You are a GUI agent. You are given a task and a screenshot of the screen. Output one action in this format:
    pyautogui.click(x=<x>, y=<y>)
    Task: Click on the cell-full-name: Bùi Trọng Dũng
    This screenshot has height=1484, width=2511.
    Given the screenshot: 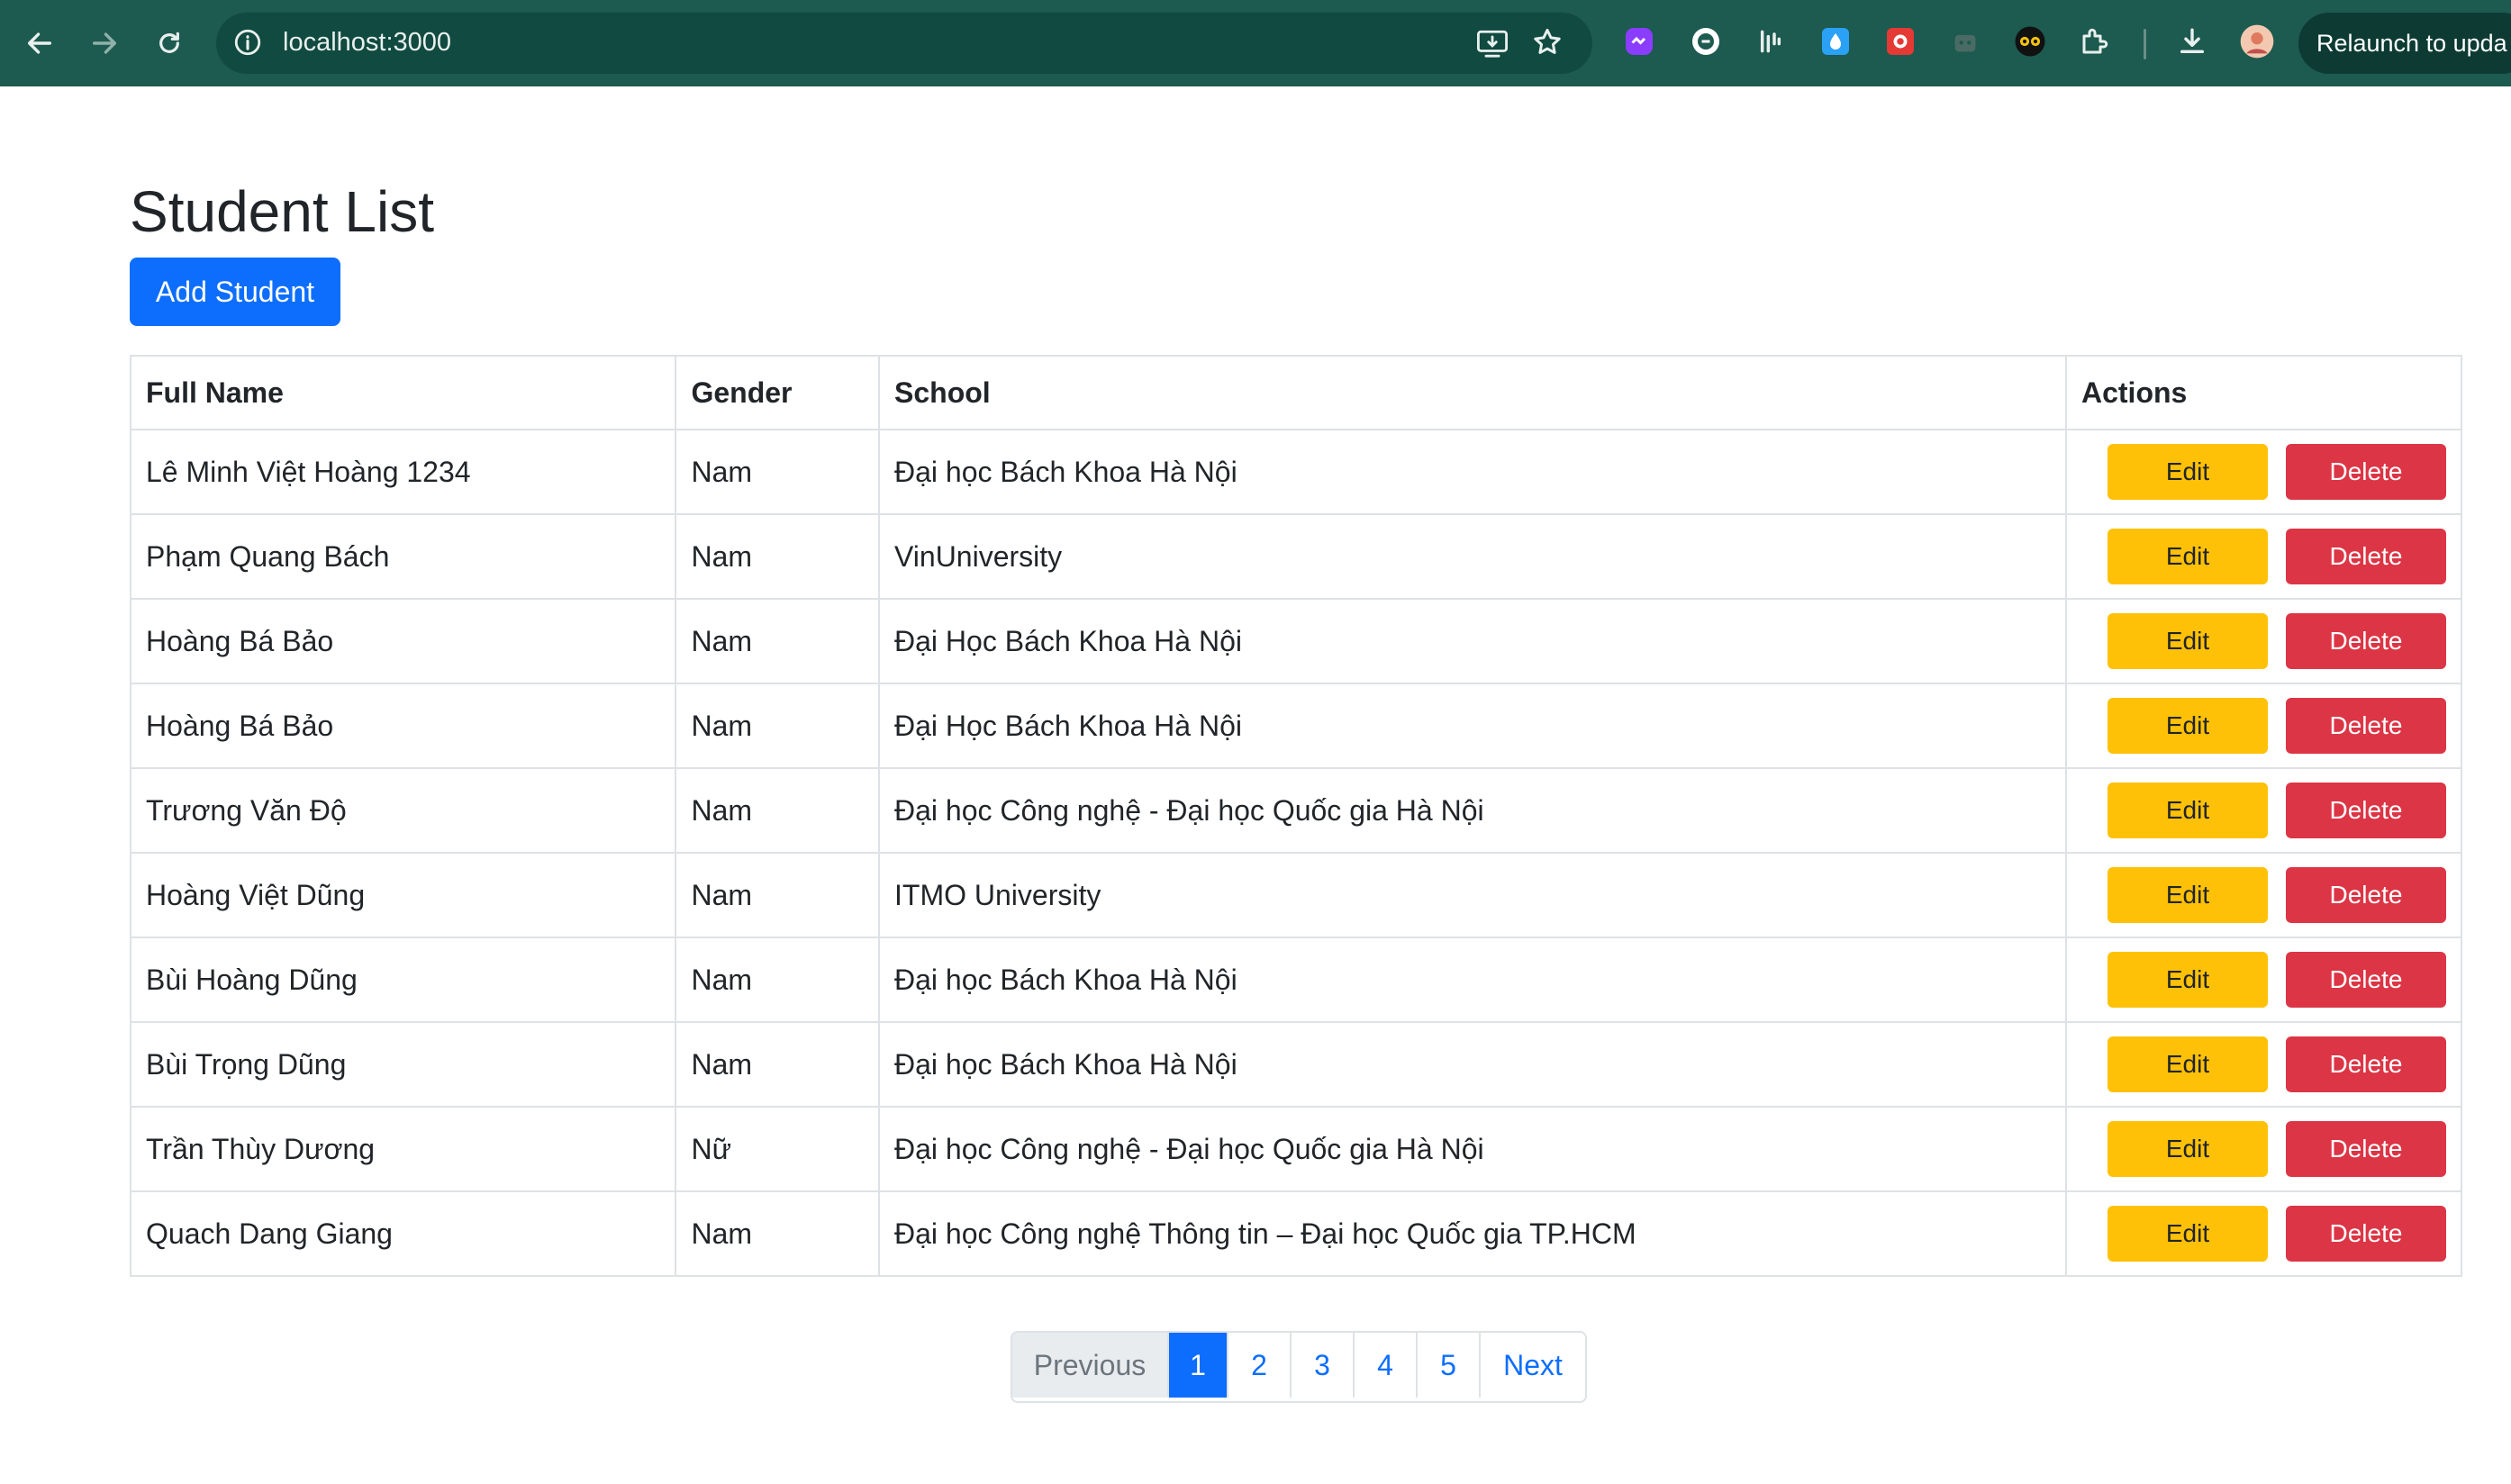 What is the action you would take?
    pyautogui.click(x=403, y=1064)
    